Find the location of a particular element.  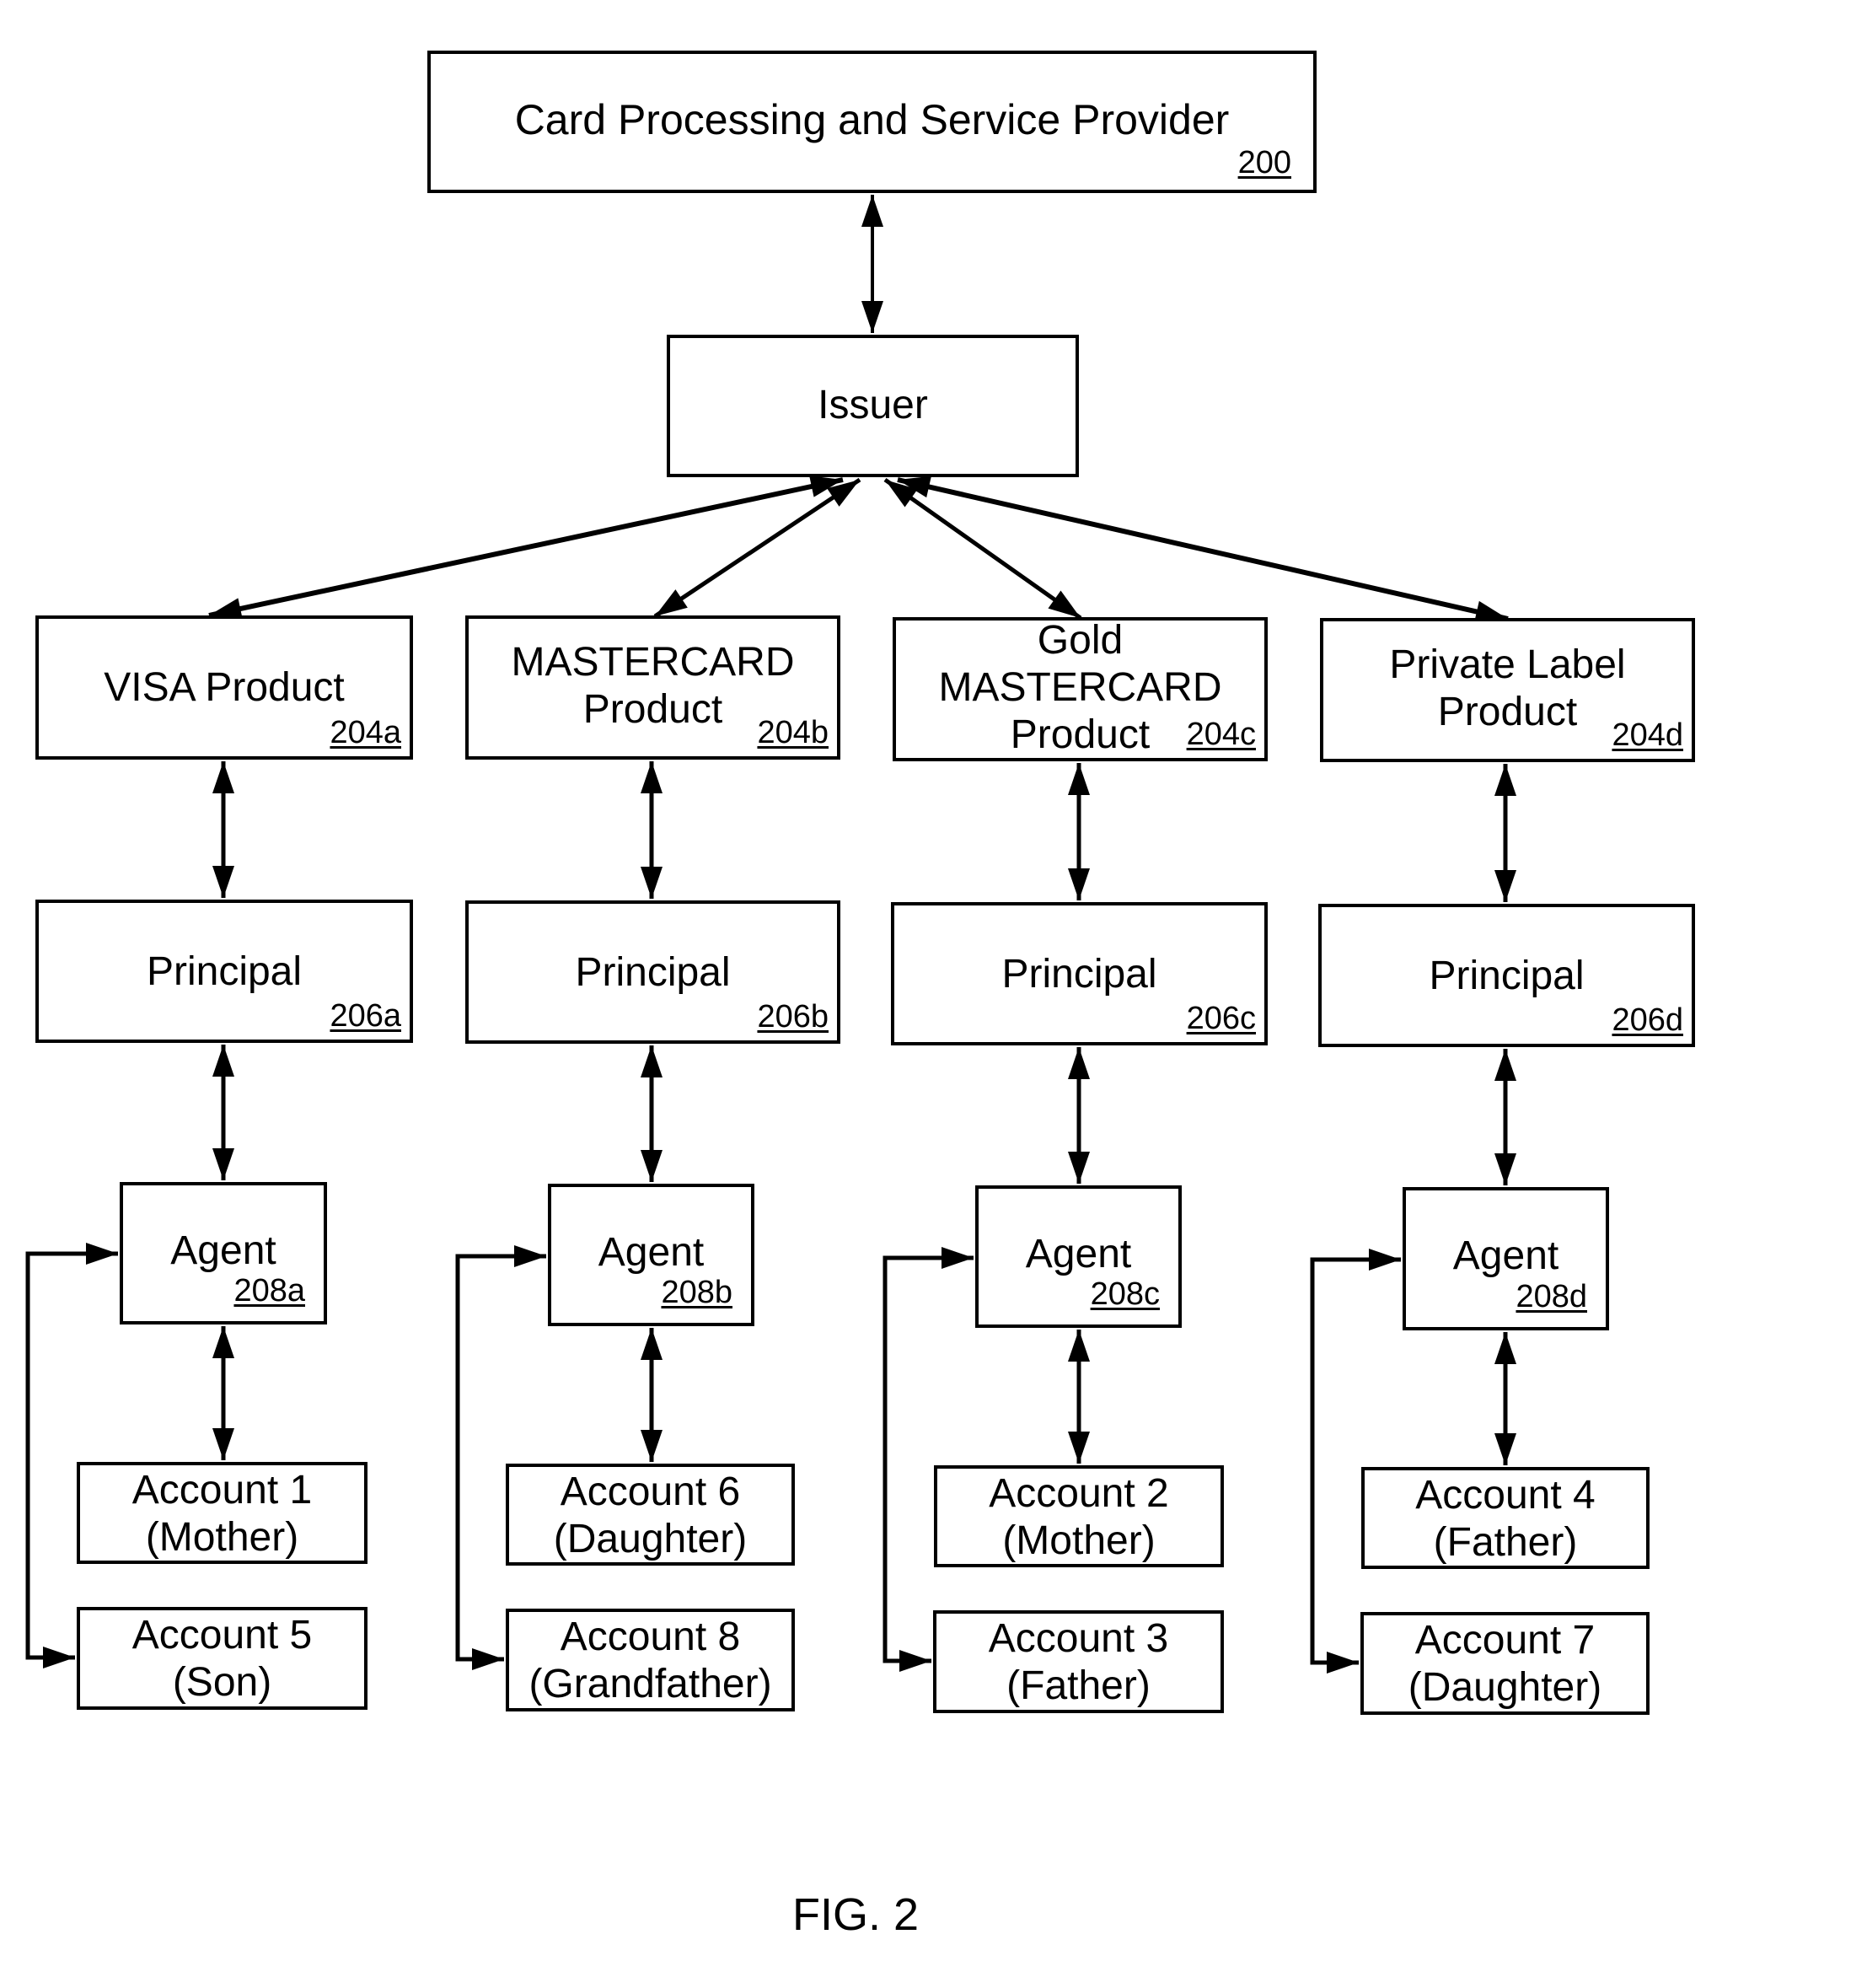

principal-ref: 206d is located at coordinates (1647, 1020).